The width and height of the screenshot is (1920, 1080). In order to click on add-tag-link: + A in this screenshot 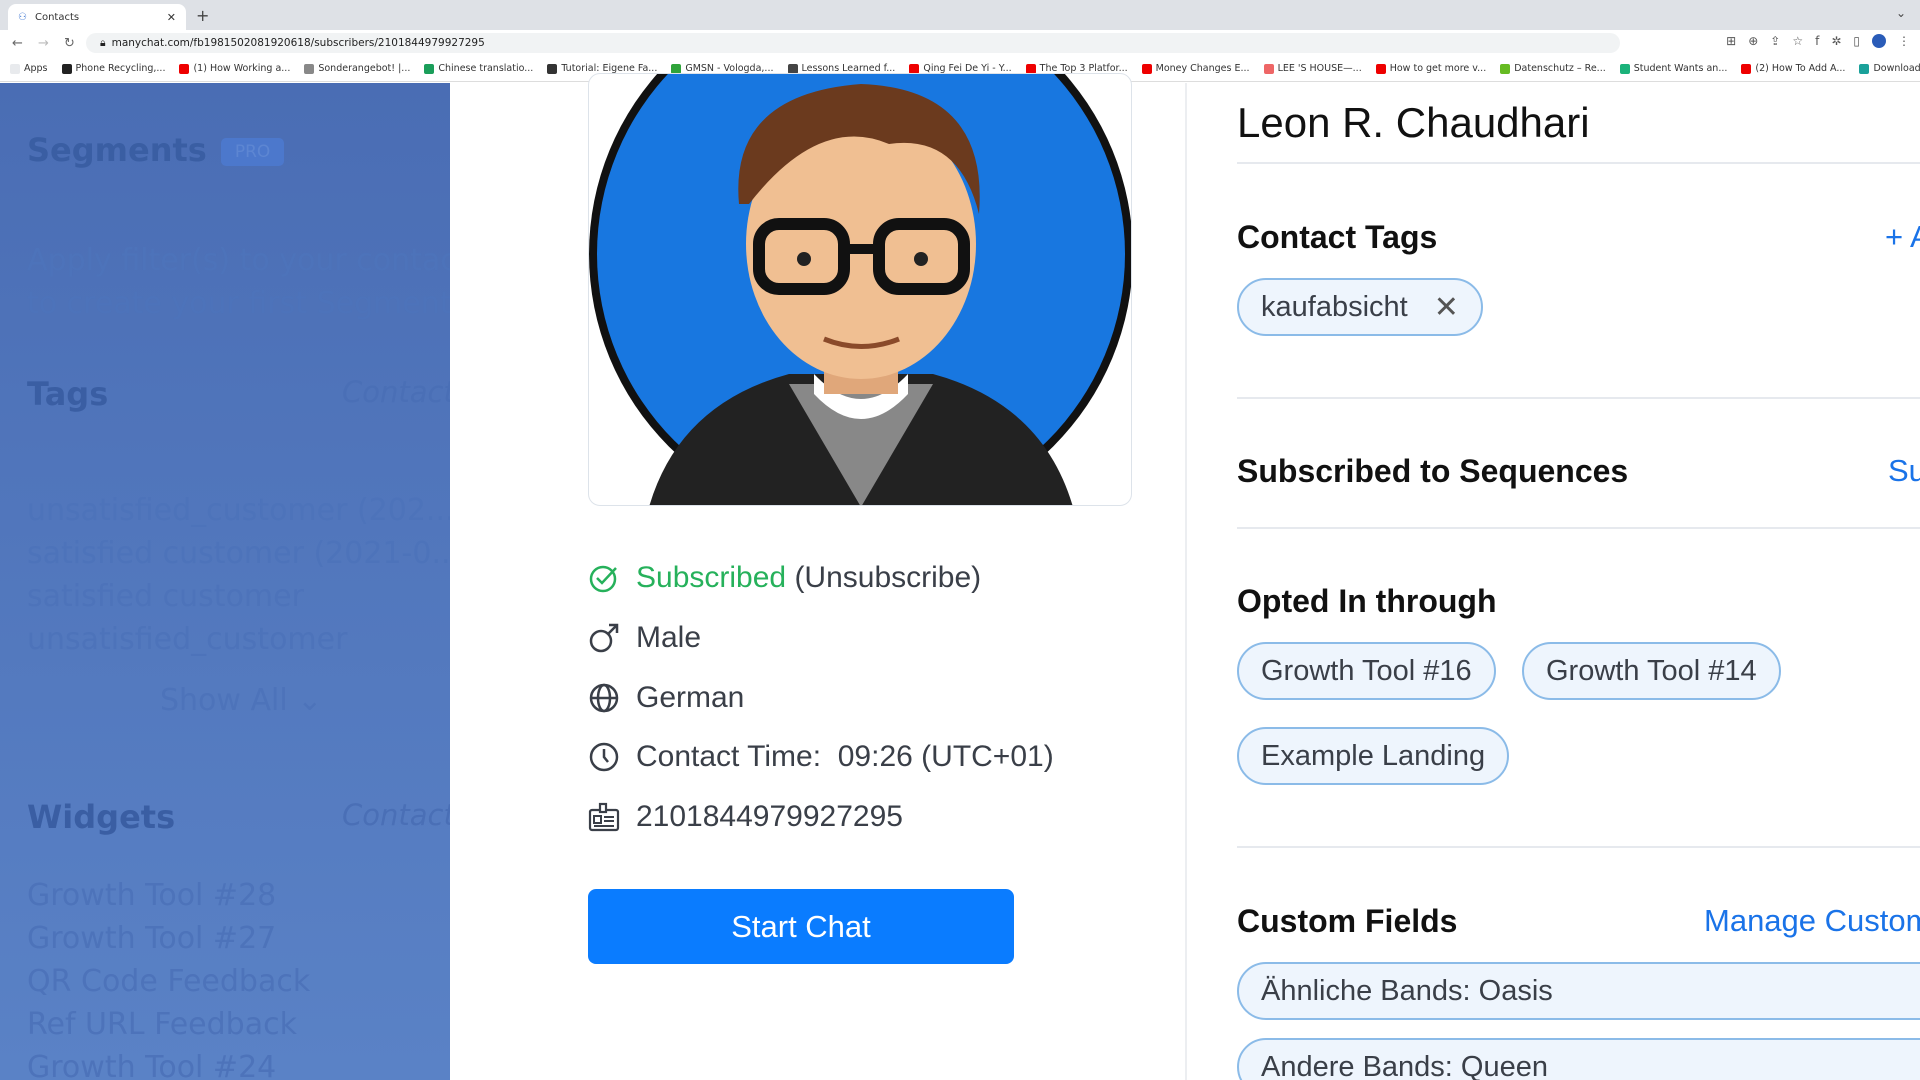, I will do `click(1902, 237)`.